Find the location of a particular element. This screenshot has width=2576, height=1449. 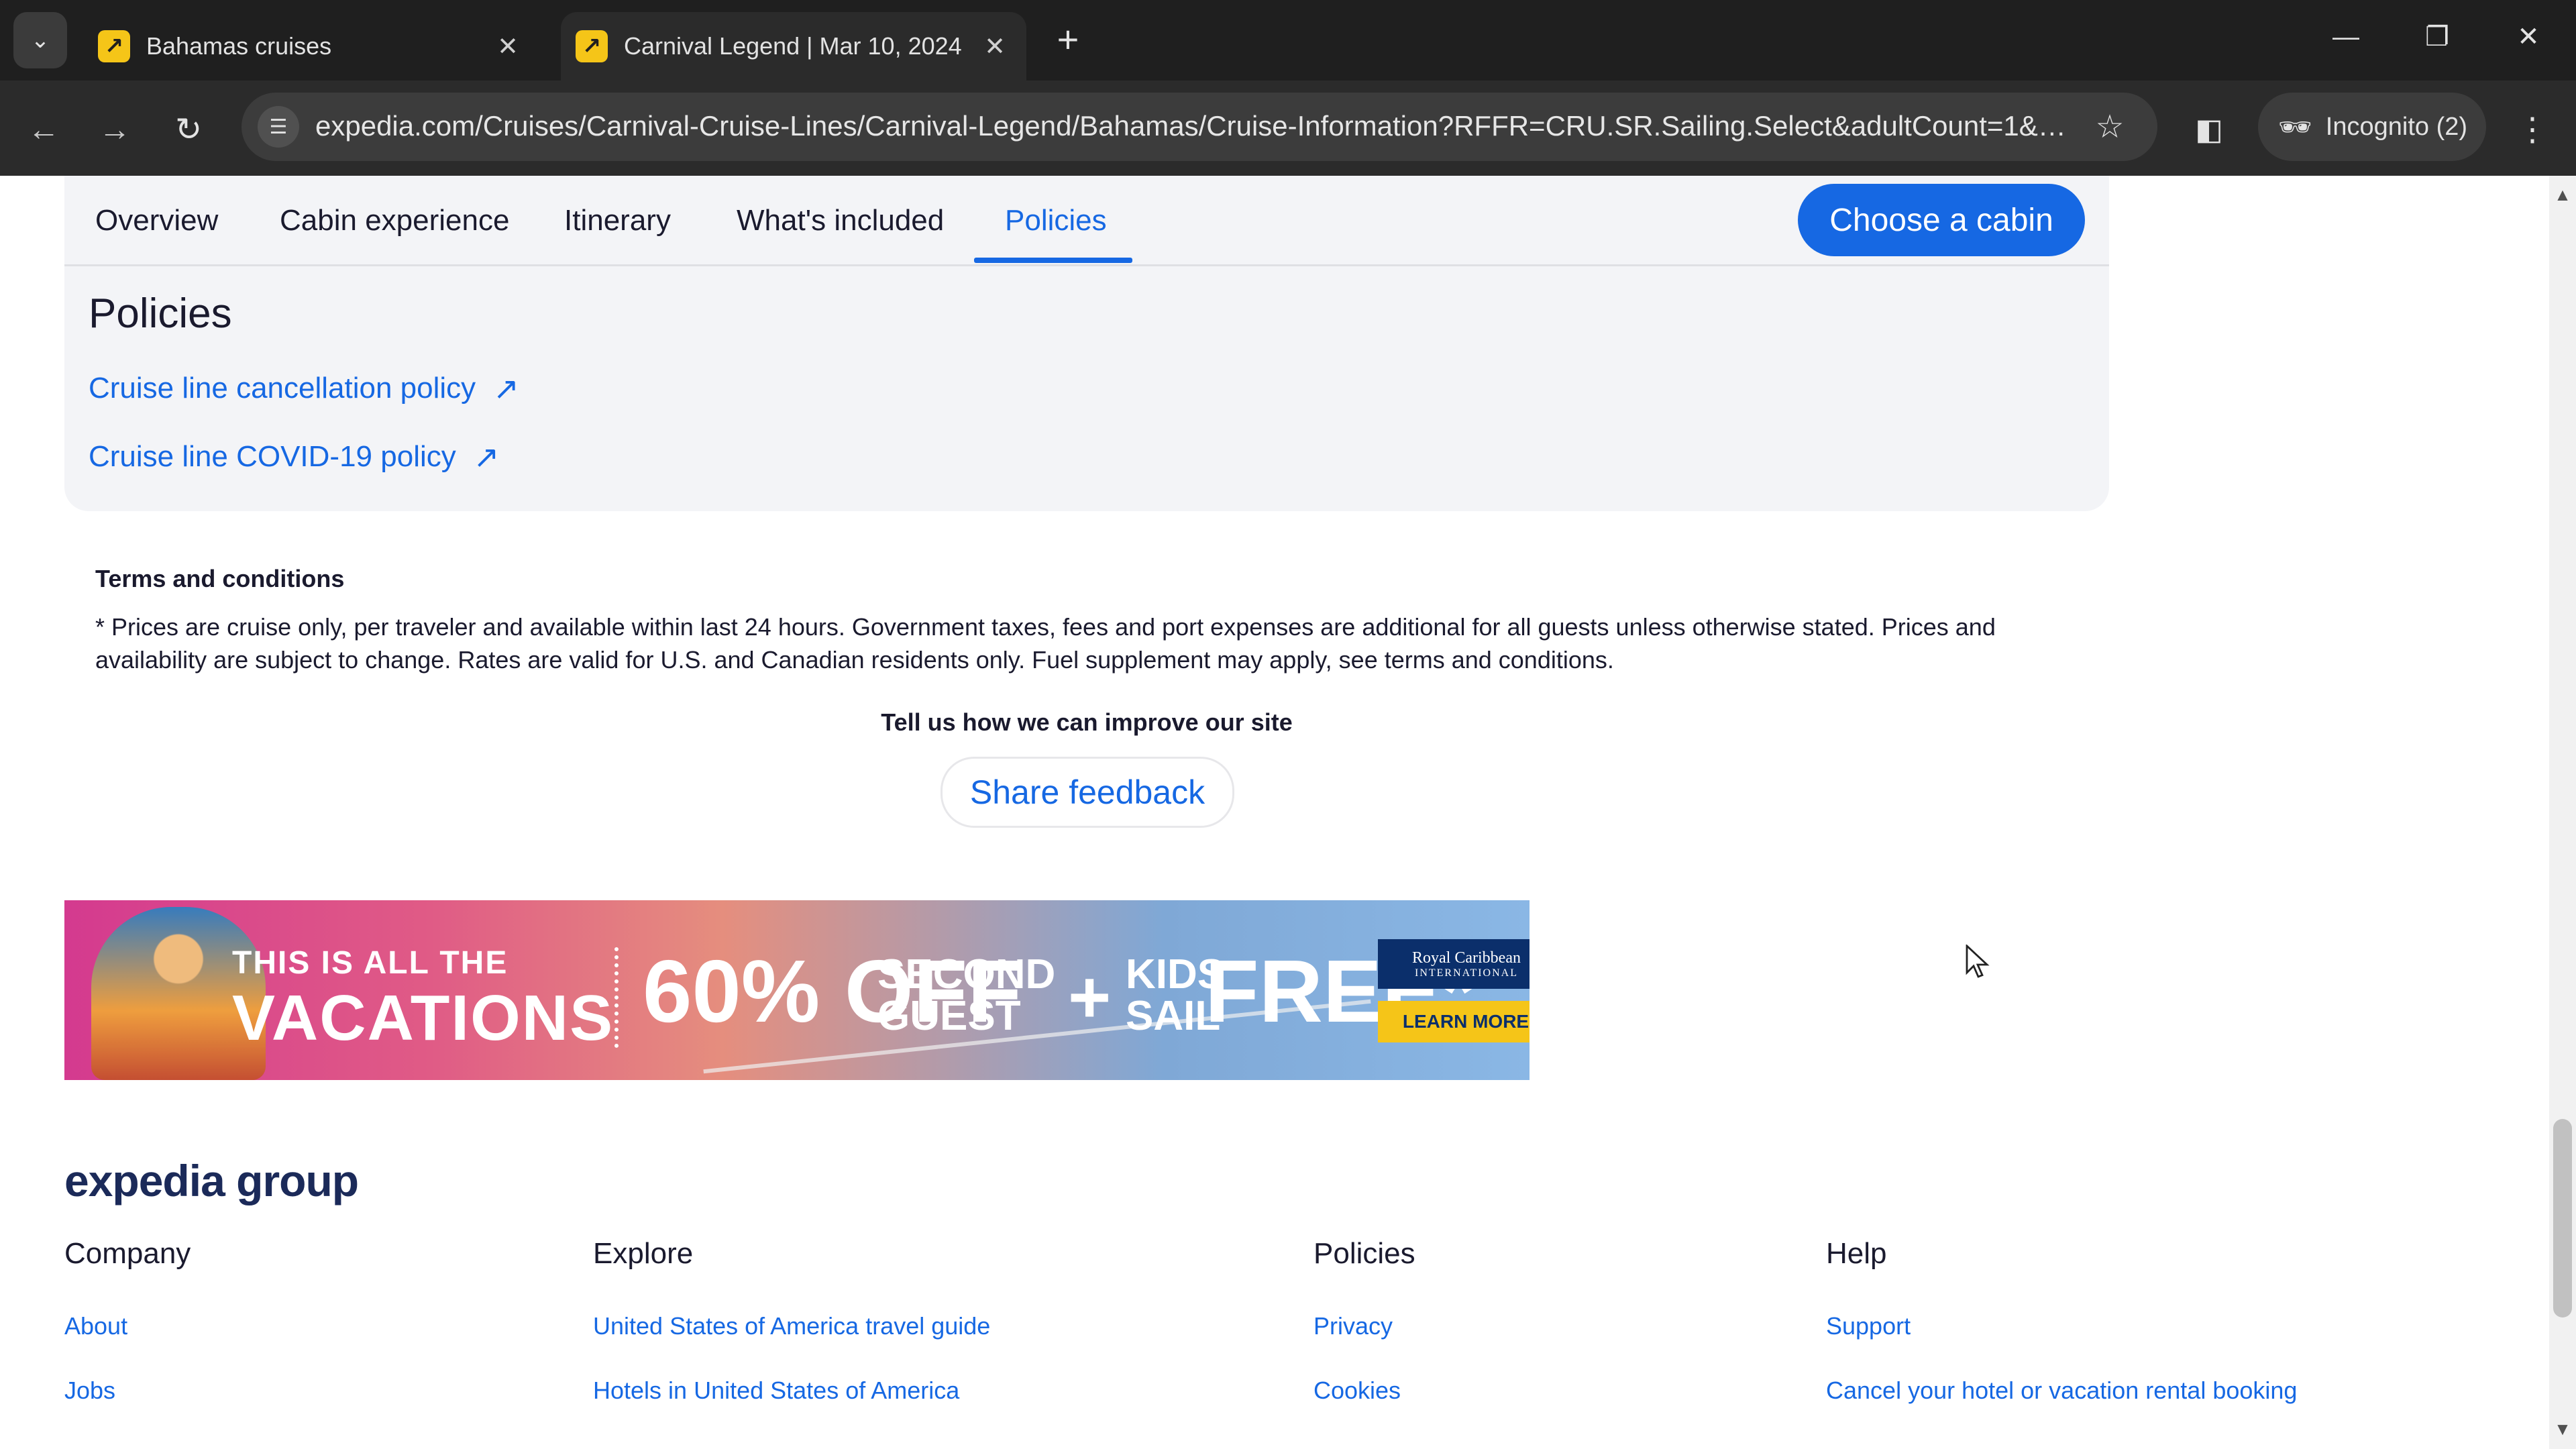

footer-link-hotels: Hotels in United States of America is located at coordinates (776, 1391).